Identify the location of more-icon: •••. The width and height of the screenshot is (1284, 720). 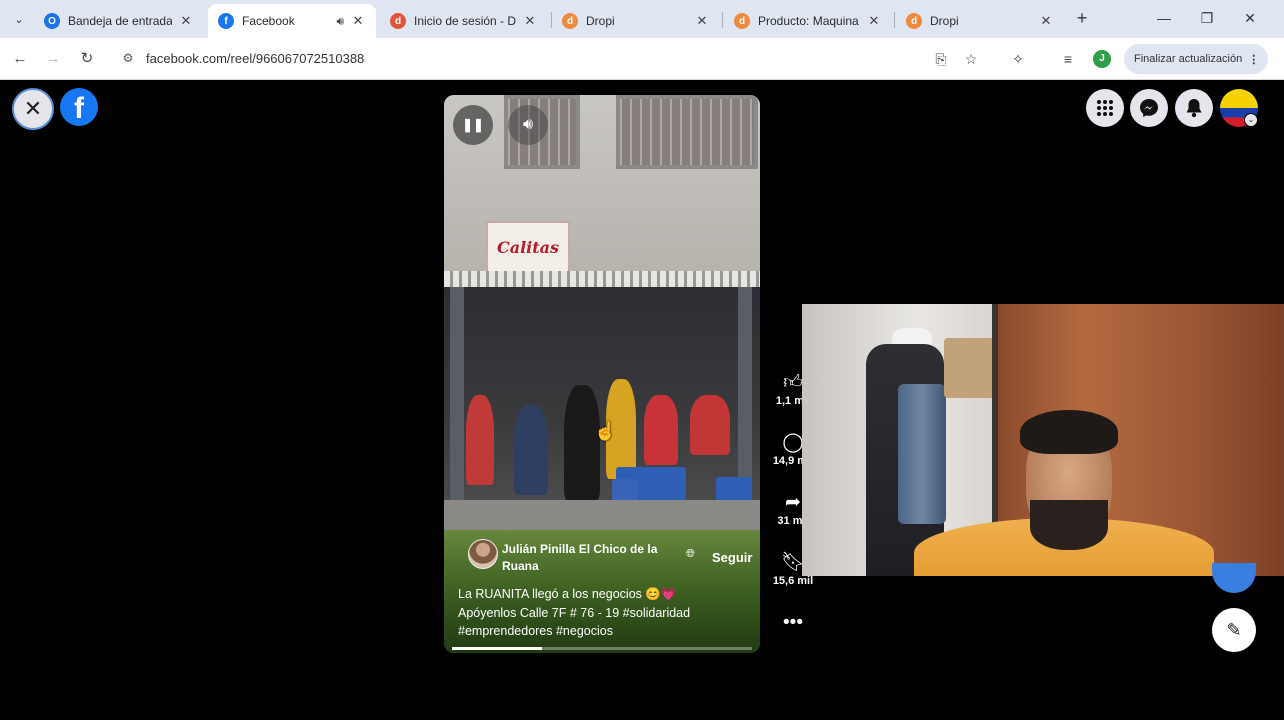
(793, 622).